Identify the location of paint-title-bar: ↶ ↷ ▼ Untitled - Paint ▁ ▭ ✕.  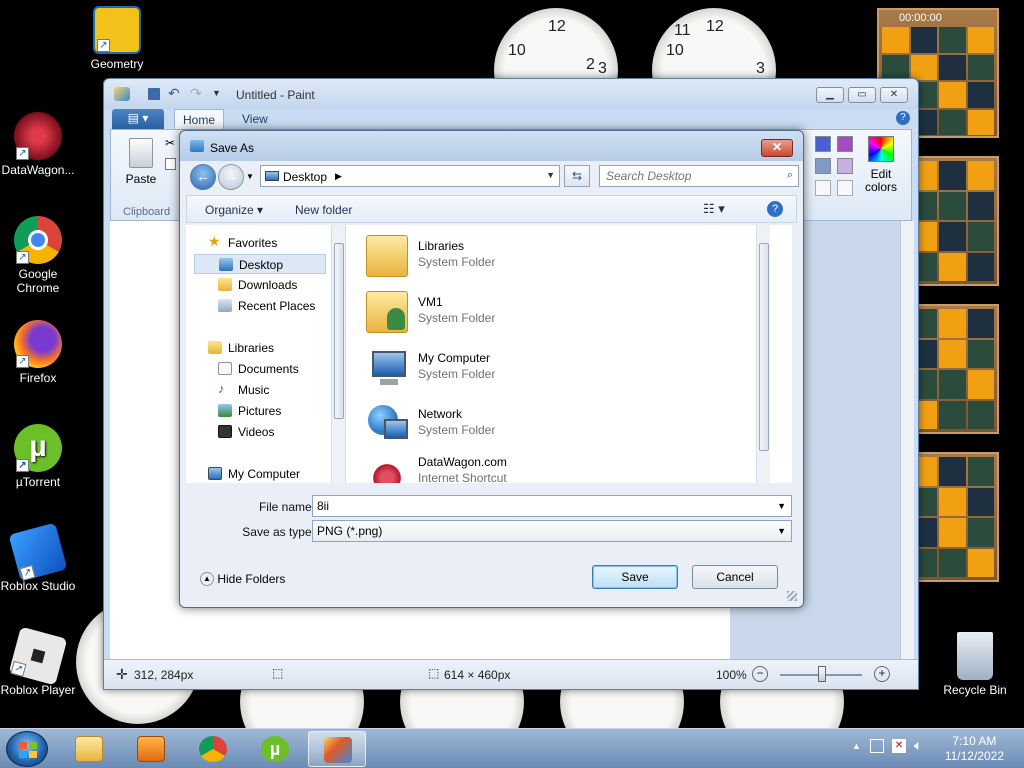
(511, 94).